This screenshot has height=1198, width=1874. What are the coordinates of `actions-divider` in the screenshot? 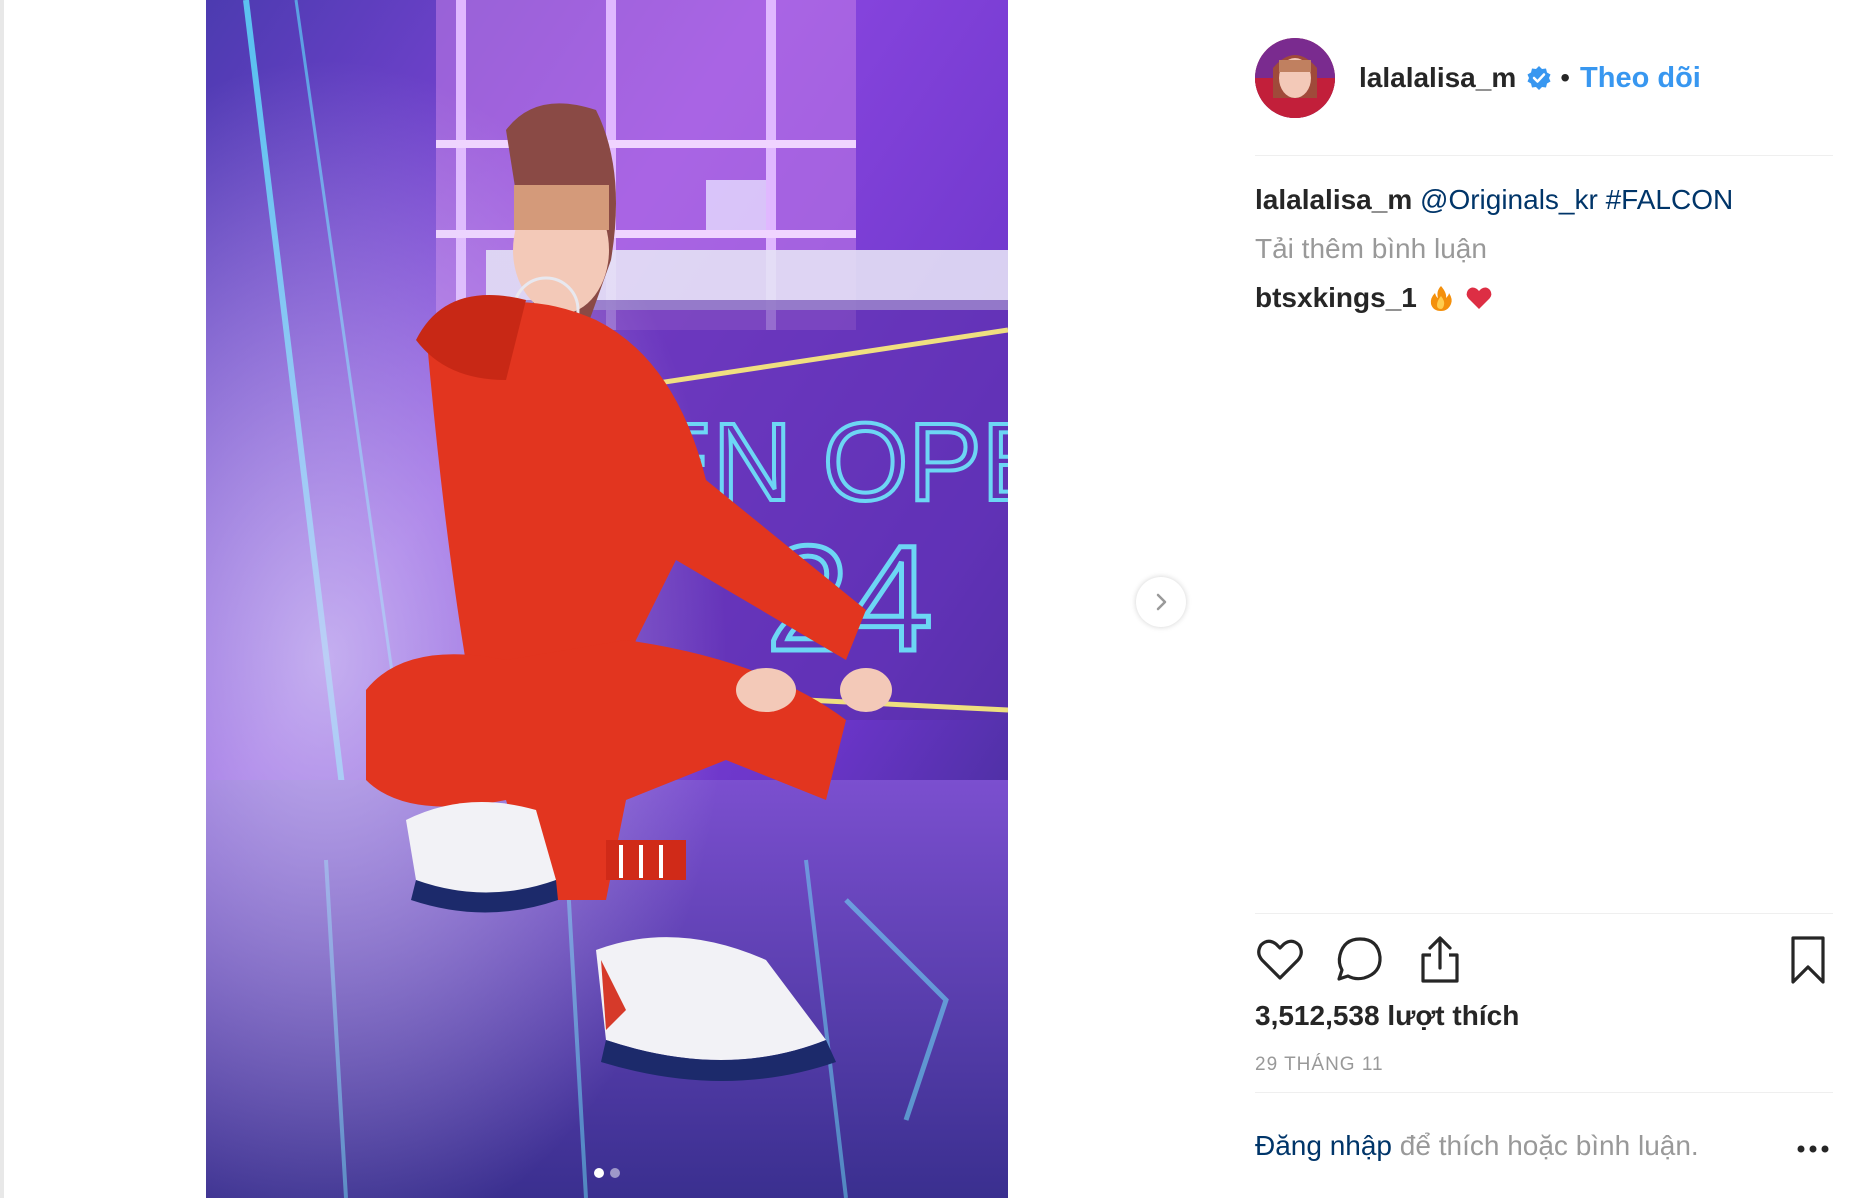 It's located at (1544, 913).